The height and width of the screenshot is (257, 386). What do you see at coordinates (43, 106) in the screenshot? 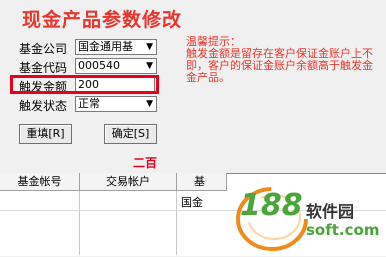
I see `trigger-status-label: 触发状态` at bounding box center [43, 106].